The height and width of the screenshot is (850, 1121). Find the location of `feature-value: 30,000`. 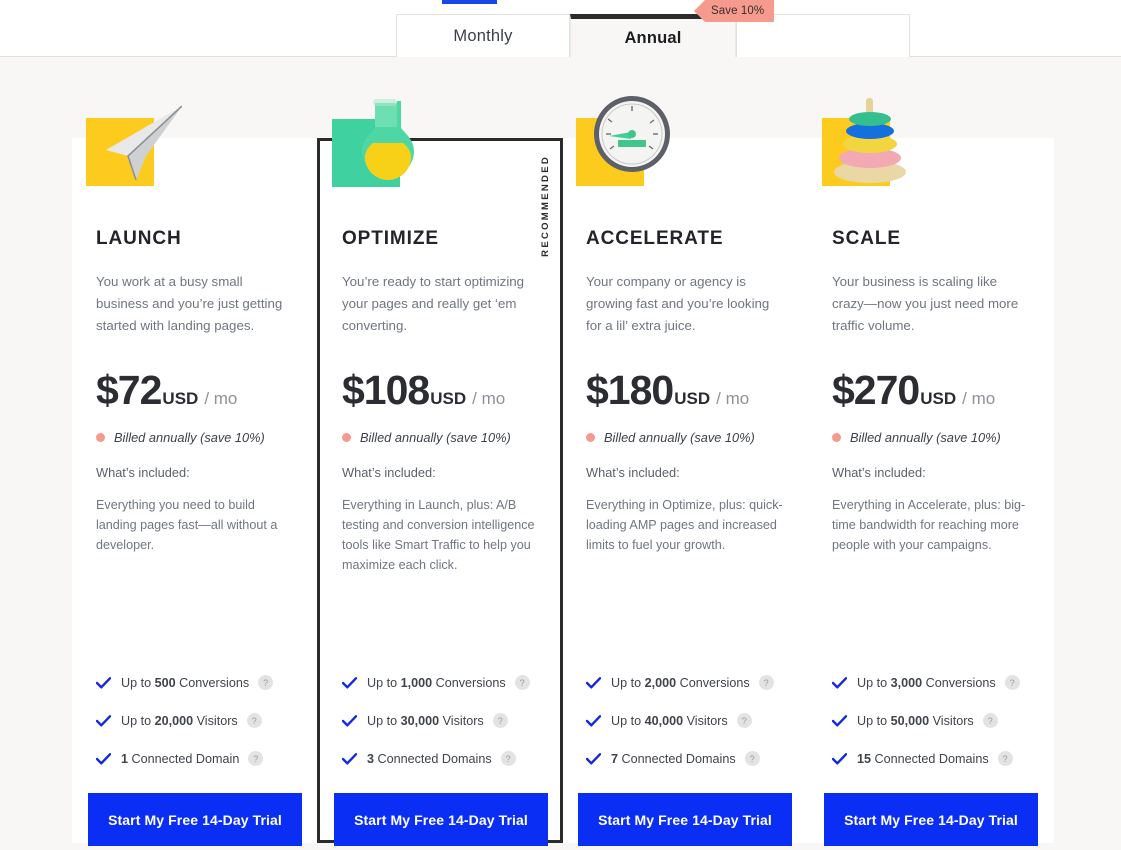

feature-value: 30,000 is located at coordinates (420, 720).